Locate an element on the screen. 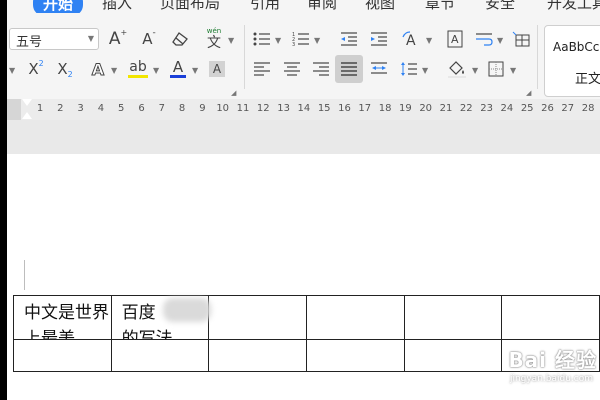 The height and width of the screenshot is (400, 600). ruler-number: 19 is located at coordinates (405, 108).